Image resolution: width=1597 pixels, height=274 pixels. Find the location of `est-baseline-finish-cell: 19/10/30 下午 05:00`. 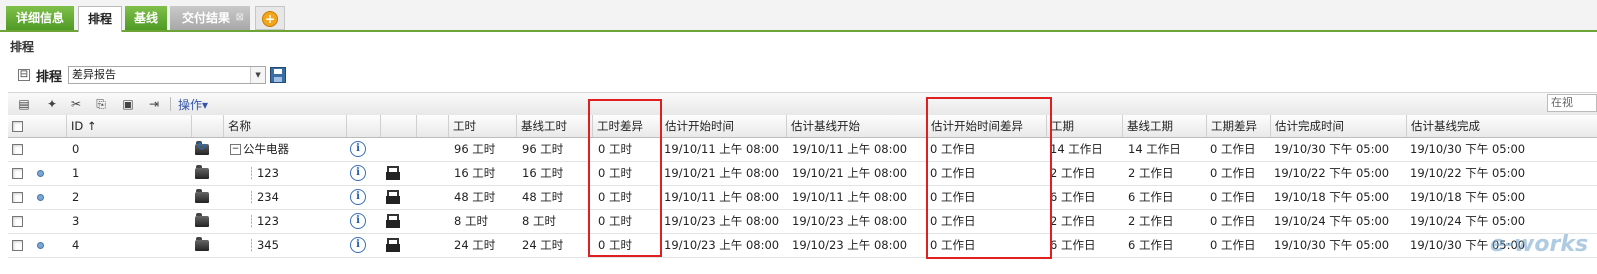

est-baseline-finish-cell: 19/10/30 下午 05:00 is located at coordinates (1468, 149).